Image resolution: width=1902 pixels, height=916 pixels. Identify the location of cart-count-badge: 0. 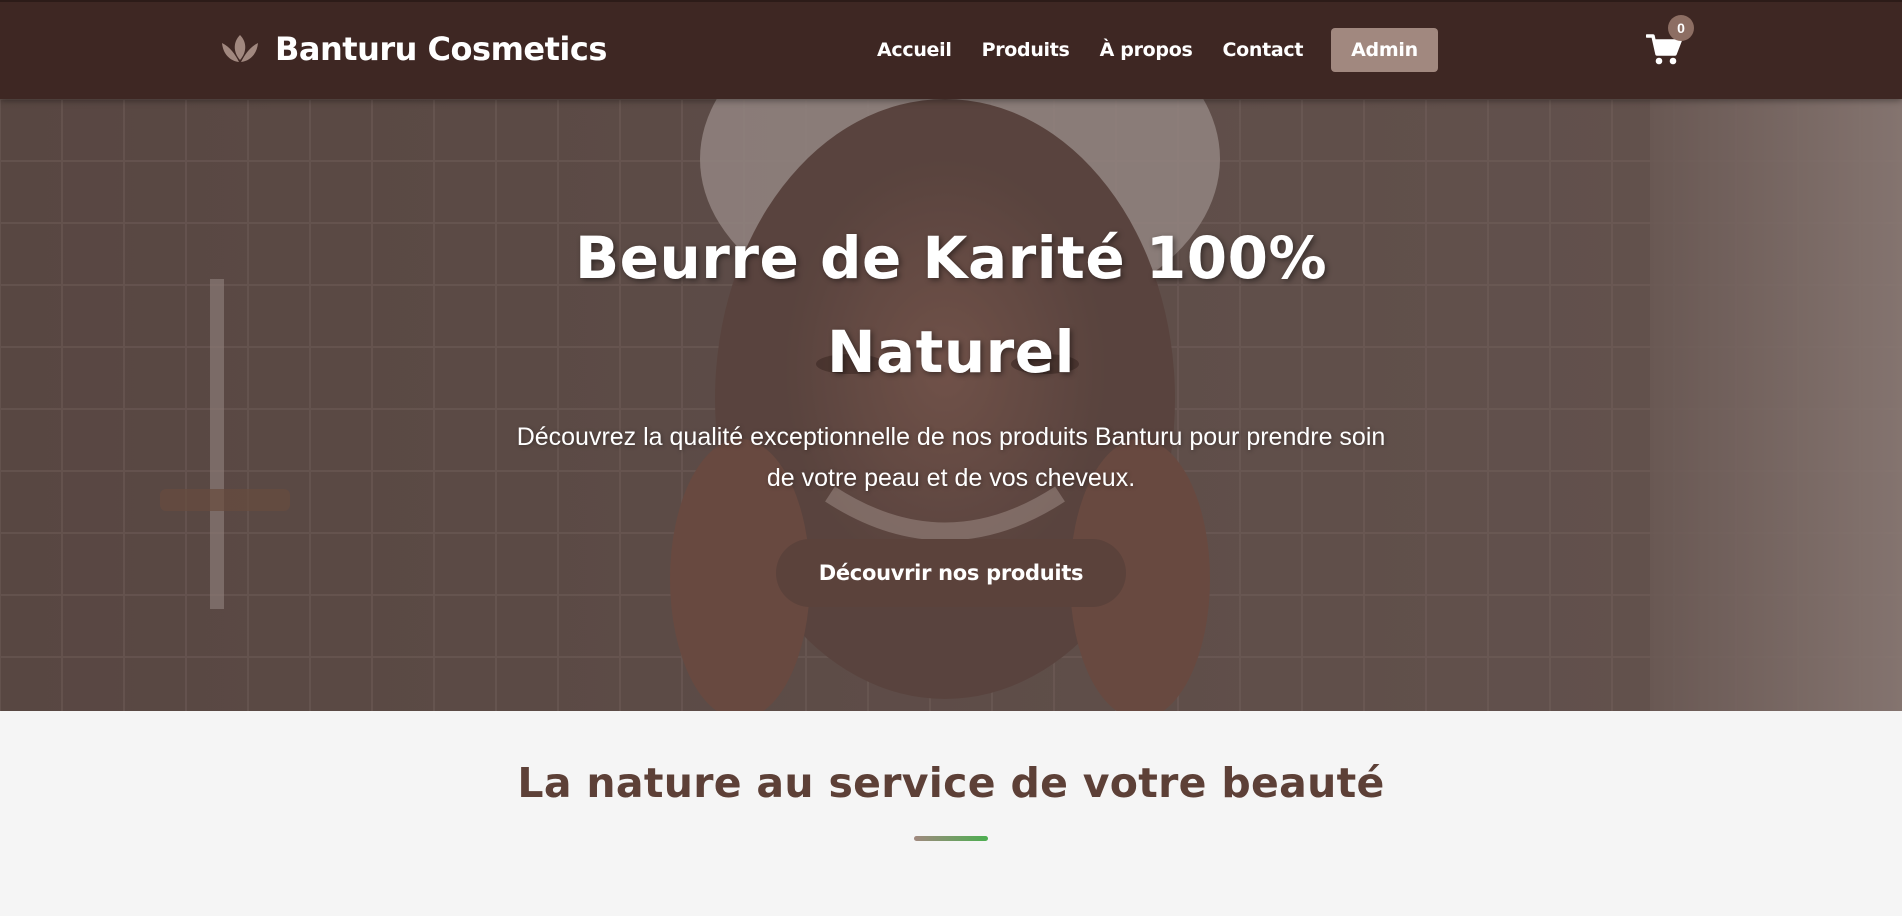
(1681, 28).